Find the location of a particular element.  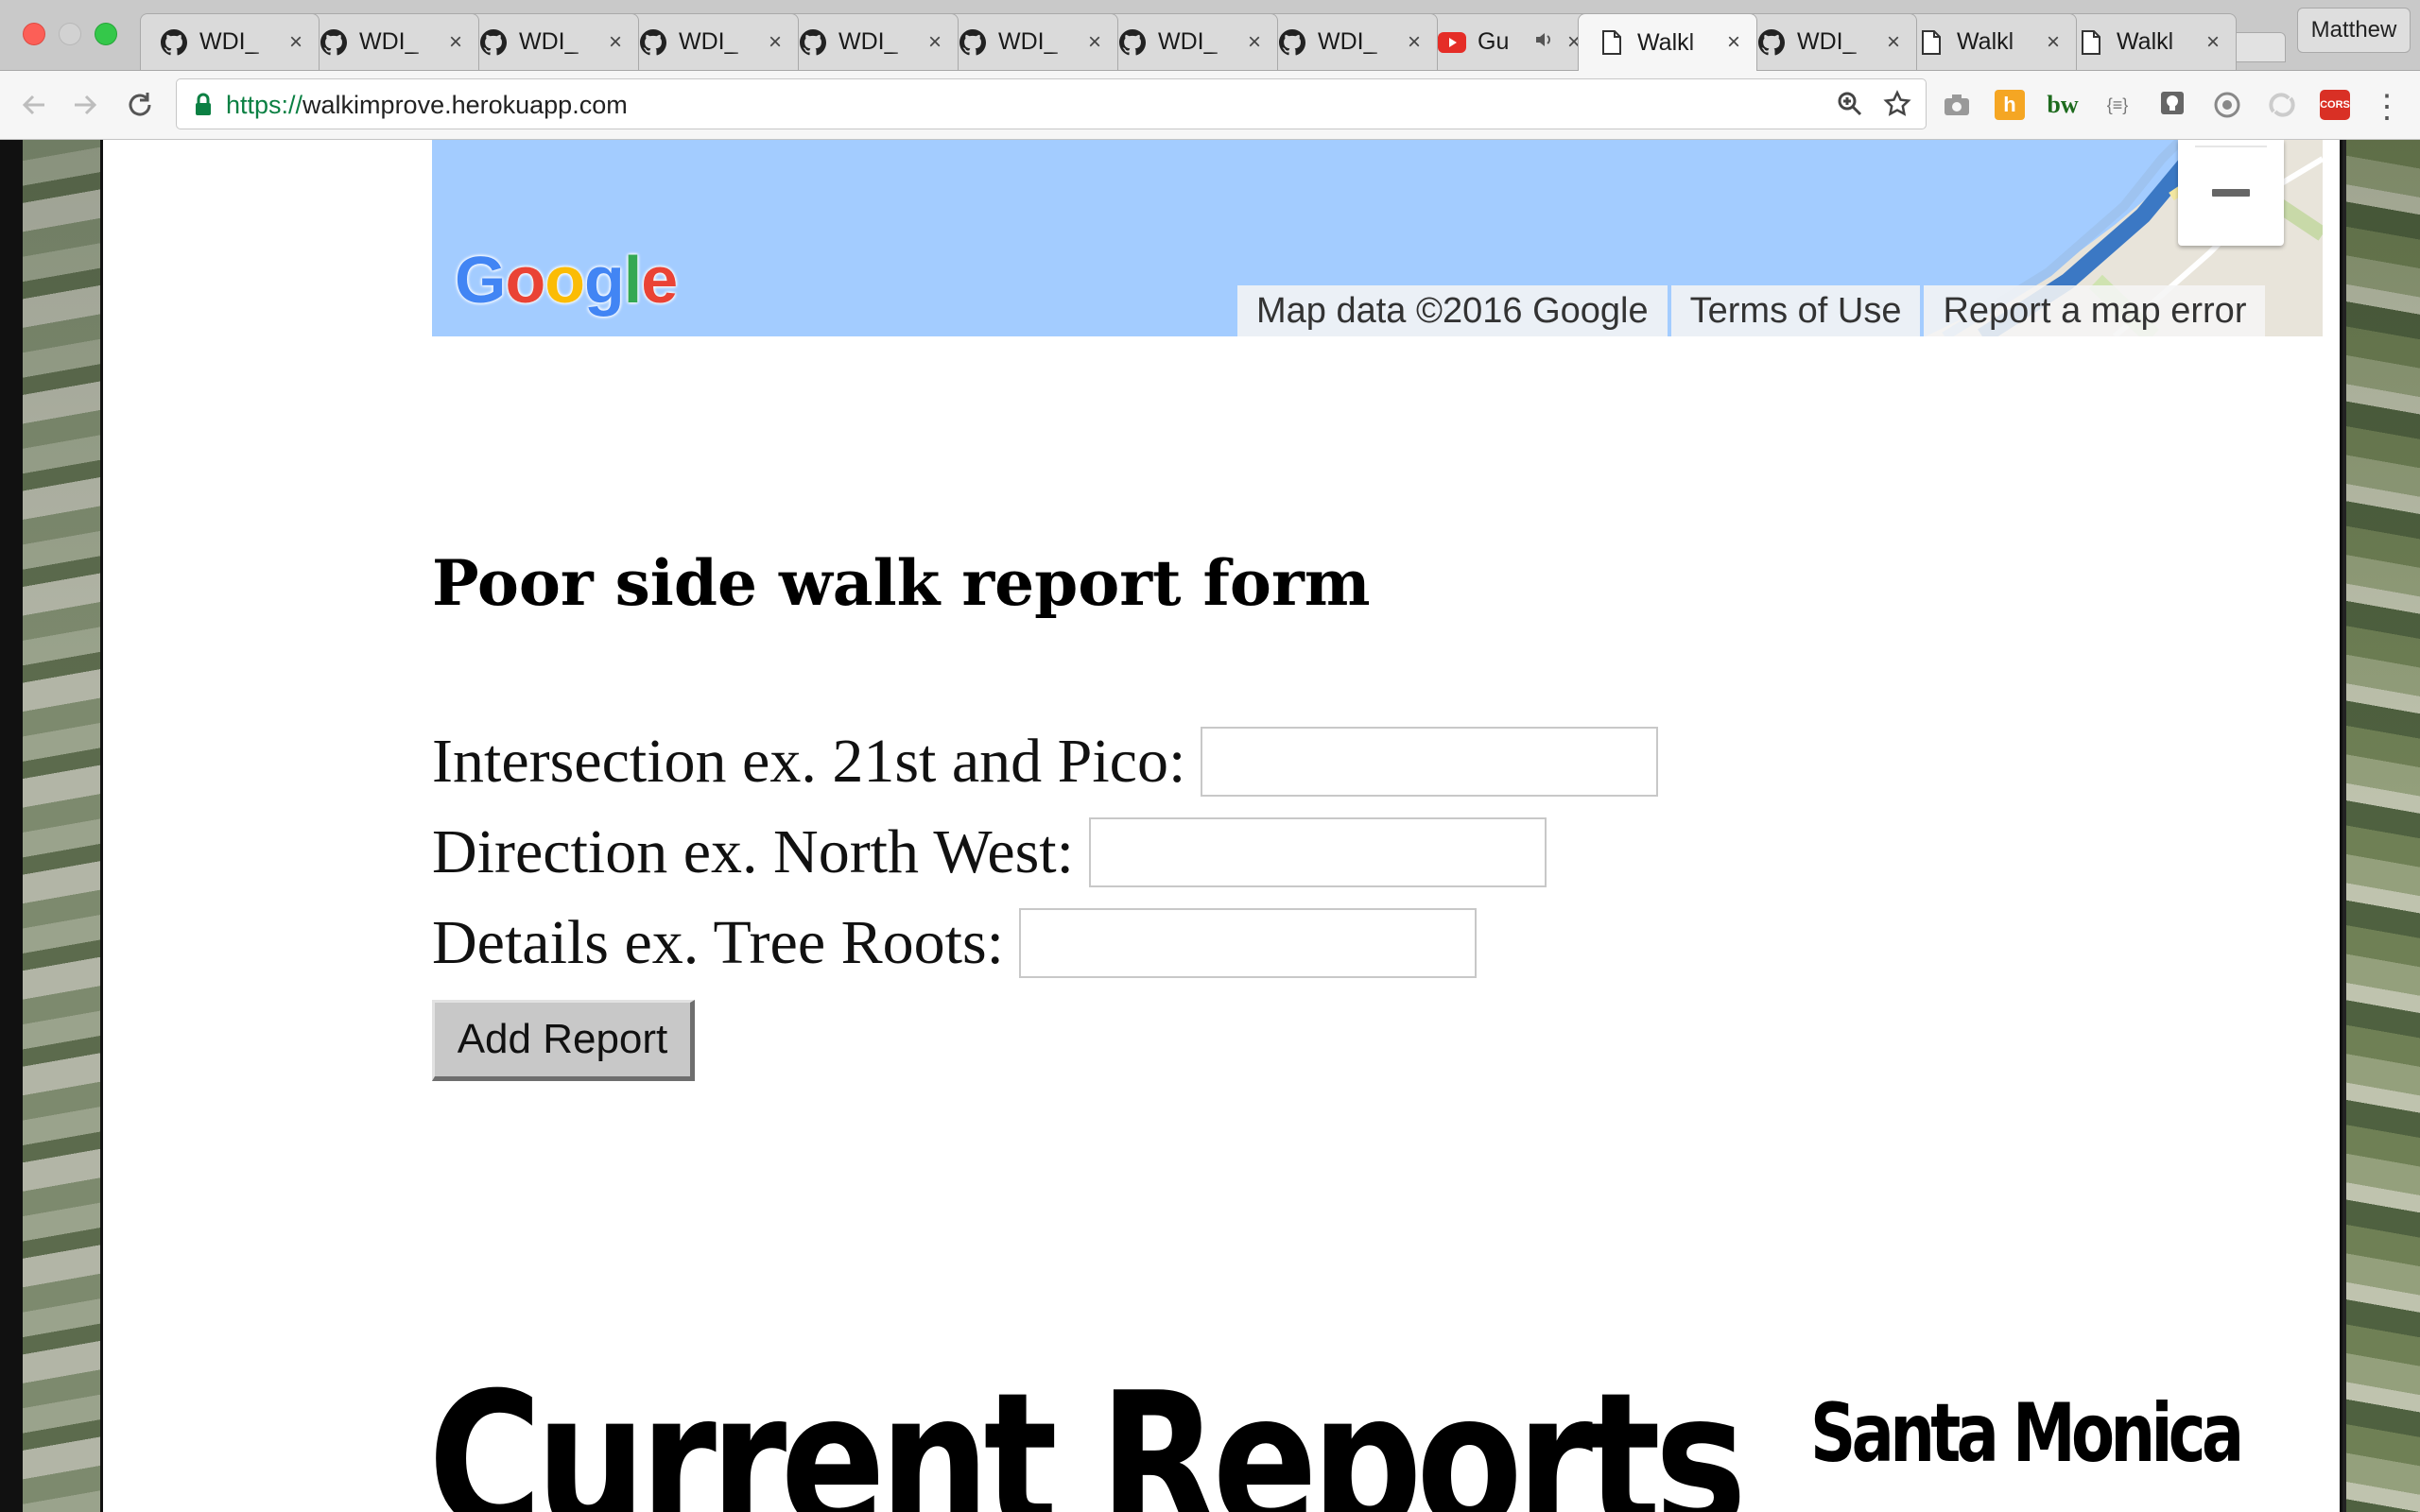

browser-tab: Gu × is located at coordinates (1508, 41).